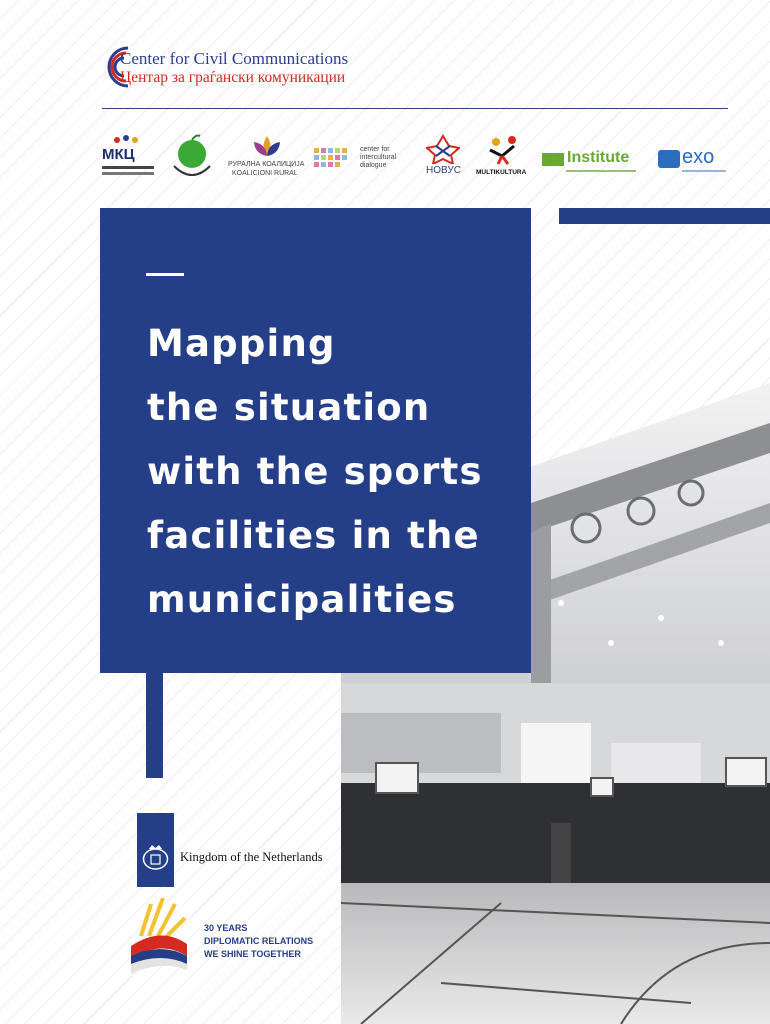  I want to click on accent-bar-top-right, so click(664, 216).